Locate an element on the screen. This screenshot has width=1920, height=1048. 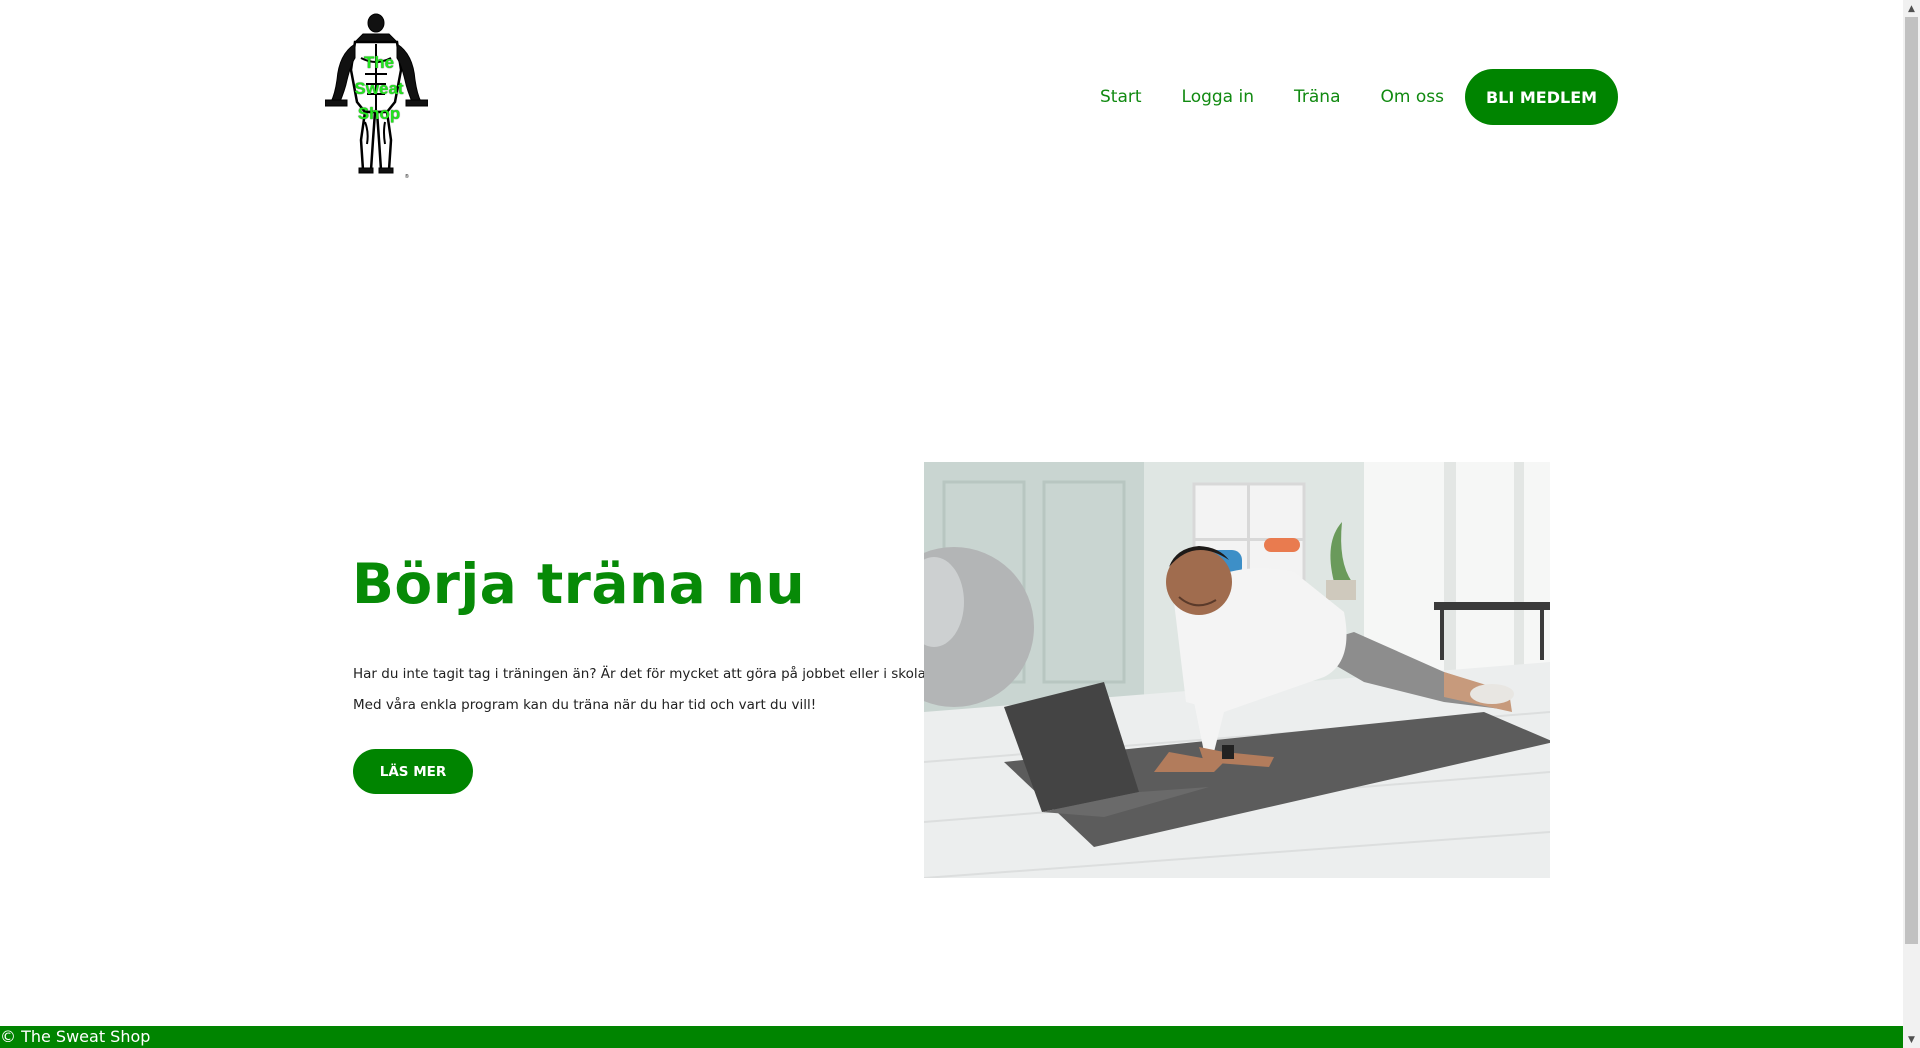
read-more-button: LÄS MER is located at coordinates (413, 771).